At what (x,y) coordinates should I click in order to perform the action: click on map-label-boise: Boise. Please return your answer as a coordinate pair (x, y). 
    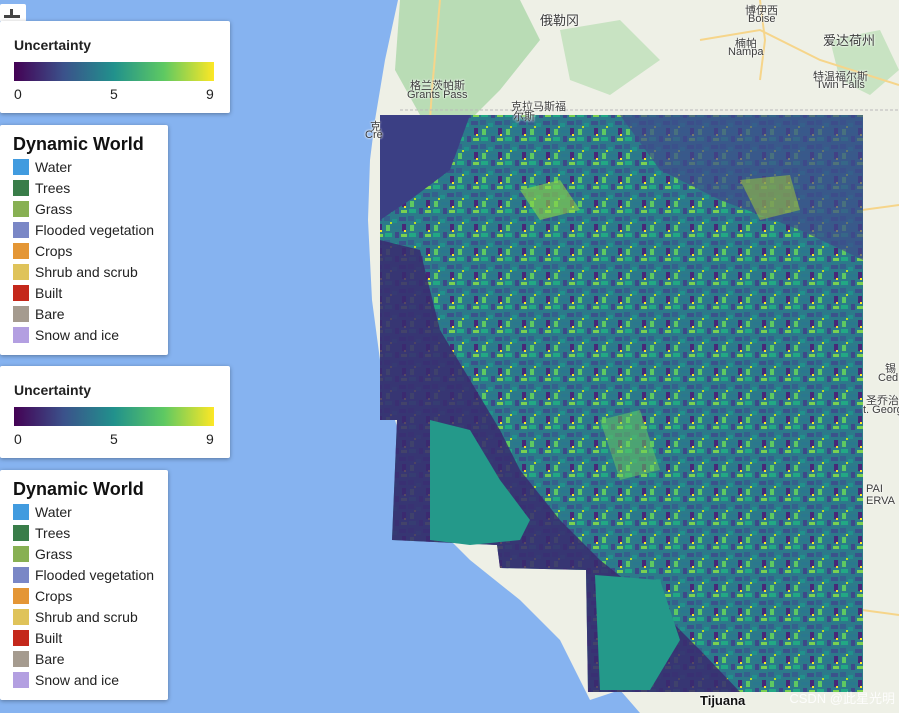
    Looking at the image, I should click on (762, 19).